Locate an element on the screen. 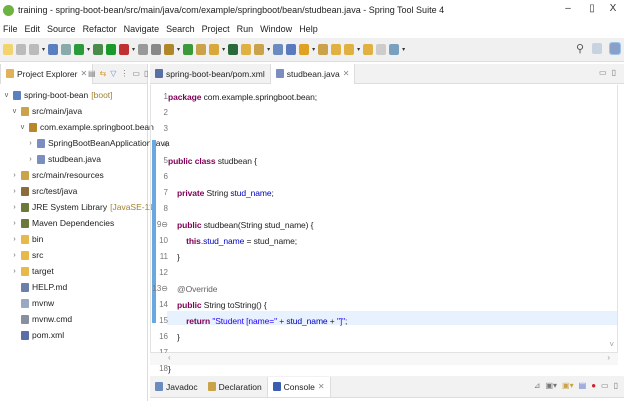 Image resolution: width=624 pixels, height=401 pixels. menu-window: Window is located at coordinates (276, 29).